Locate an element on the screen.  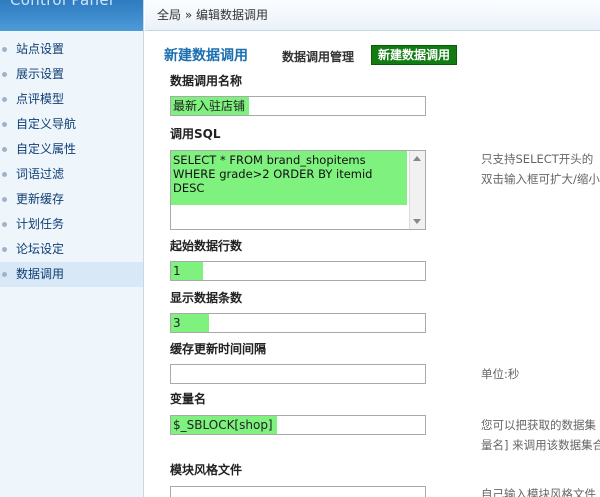
sidebar-item-custom-nav: 自定义导航 is located at coordinates (71, 124).